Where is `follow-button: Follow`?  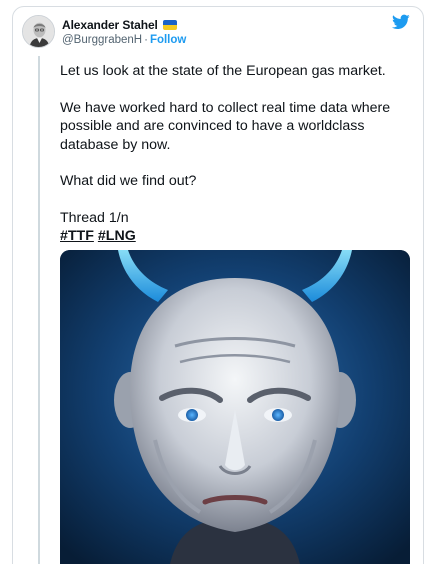 follow-button: Follow is located at coordinates (168, 40).